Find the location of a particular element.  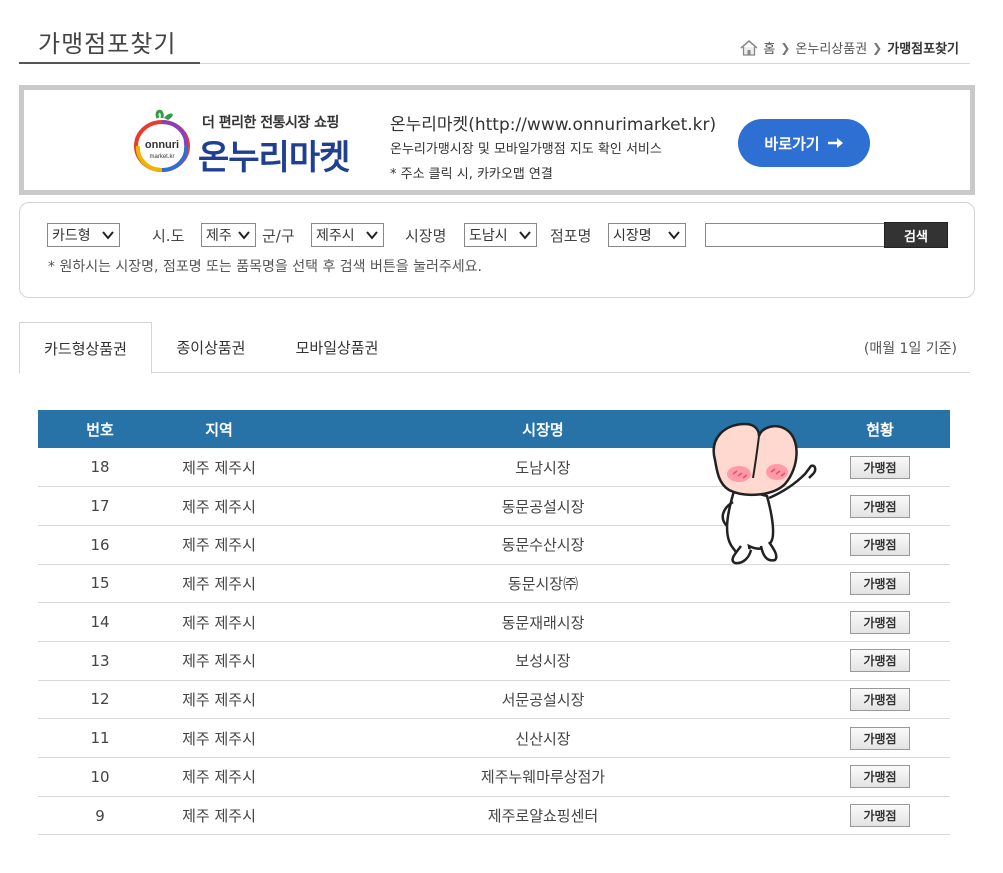

home-icon is located at coordinates (749, 47).